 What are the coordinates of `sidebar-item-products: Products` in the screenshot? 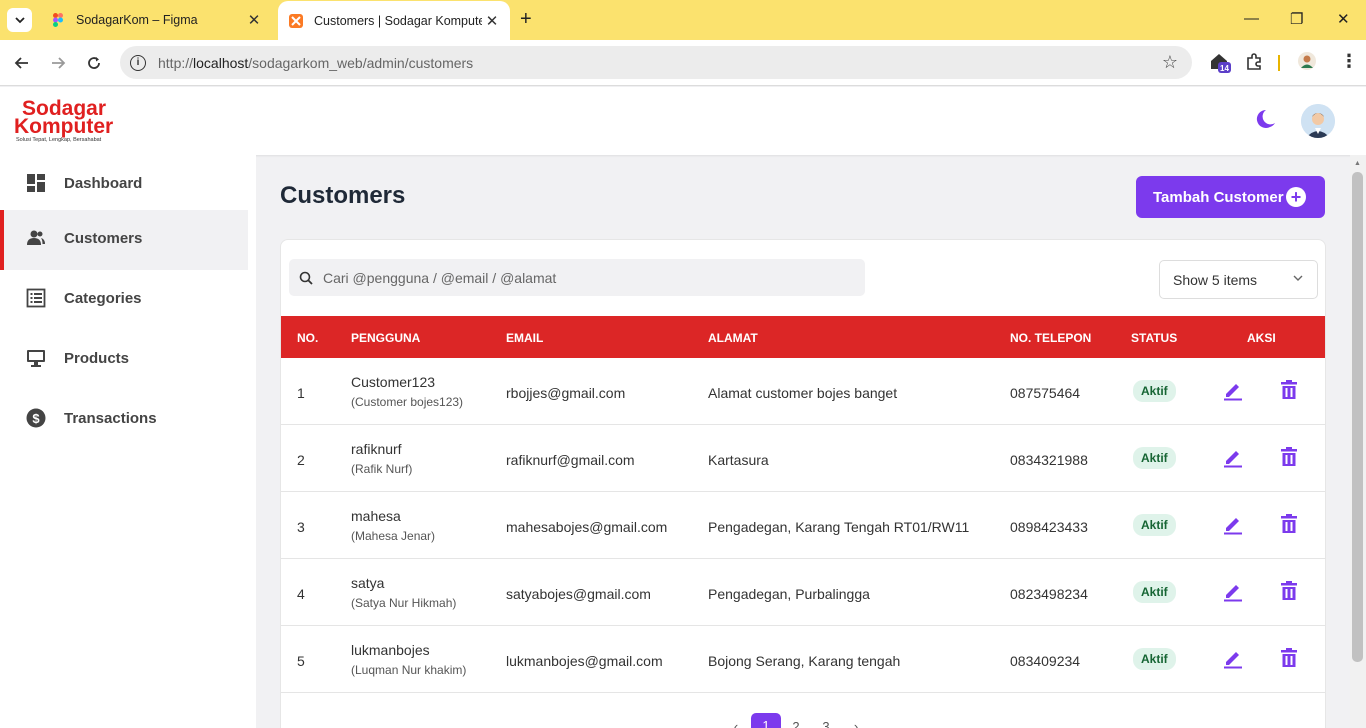 It's located at (124, 360).